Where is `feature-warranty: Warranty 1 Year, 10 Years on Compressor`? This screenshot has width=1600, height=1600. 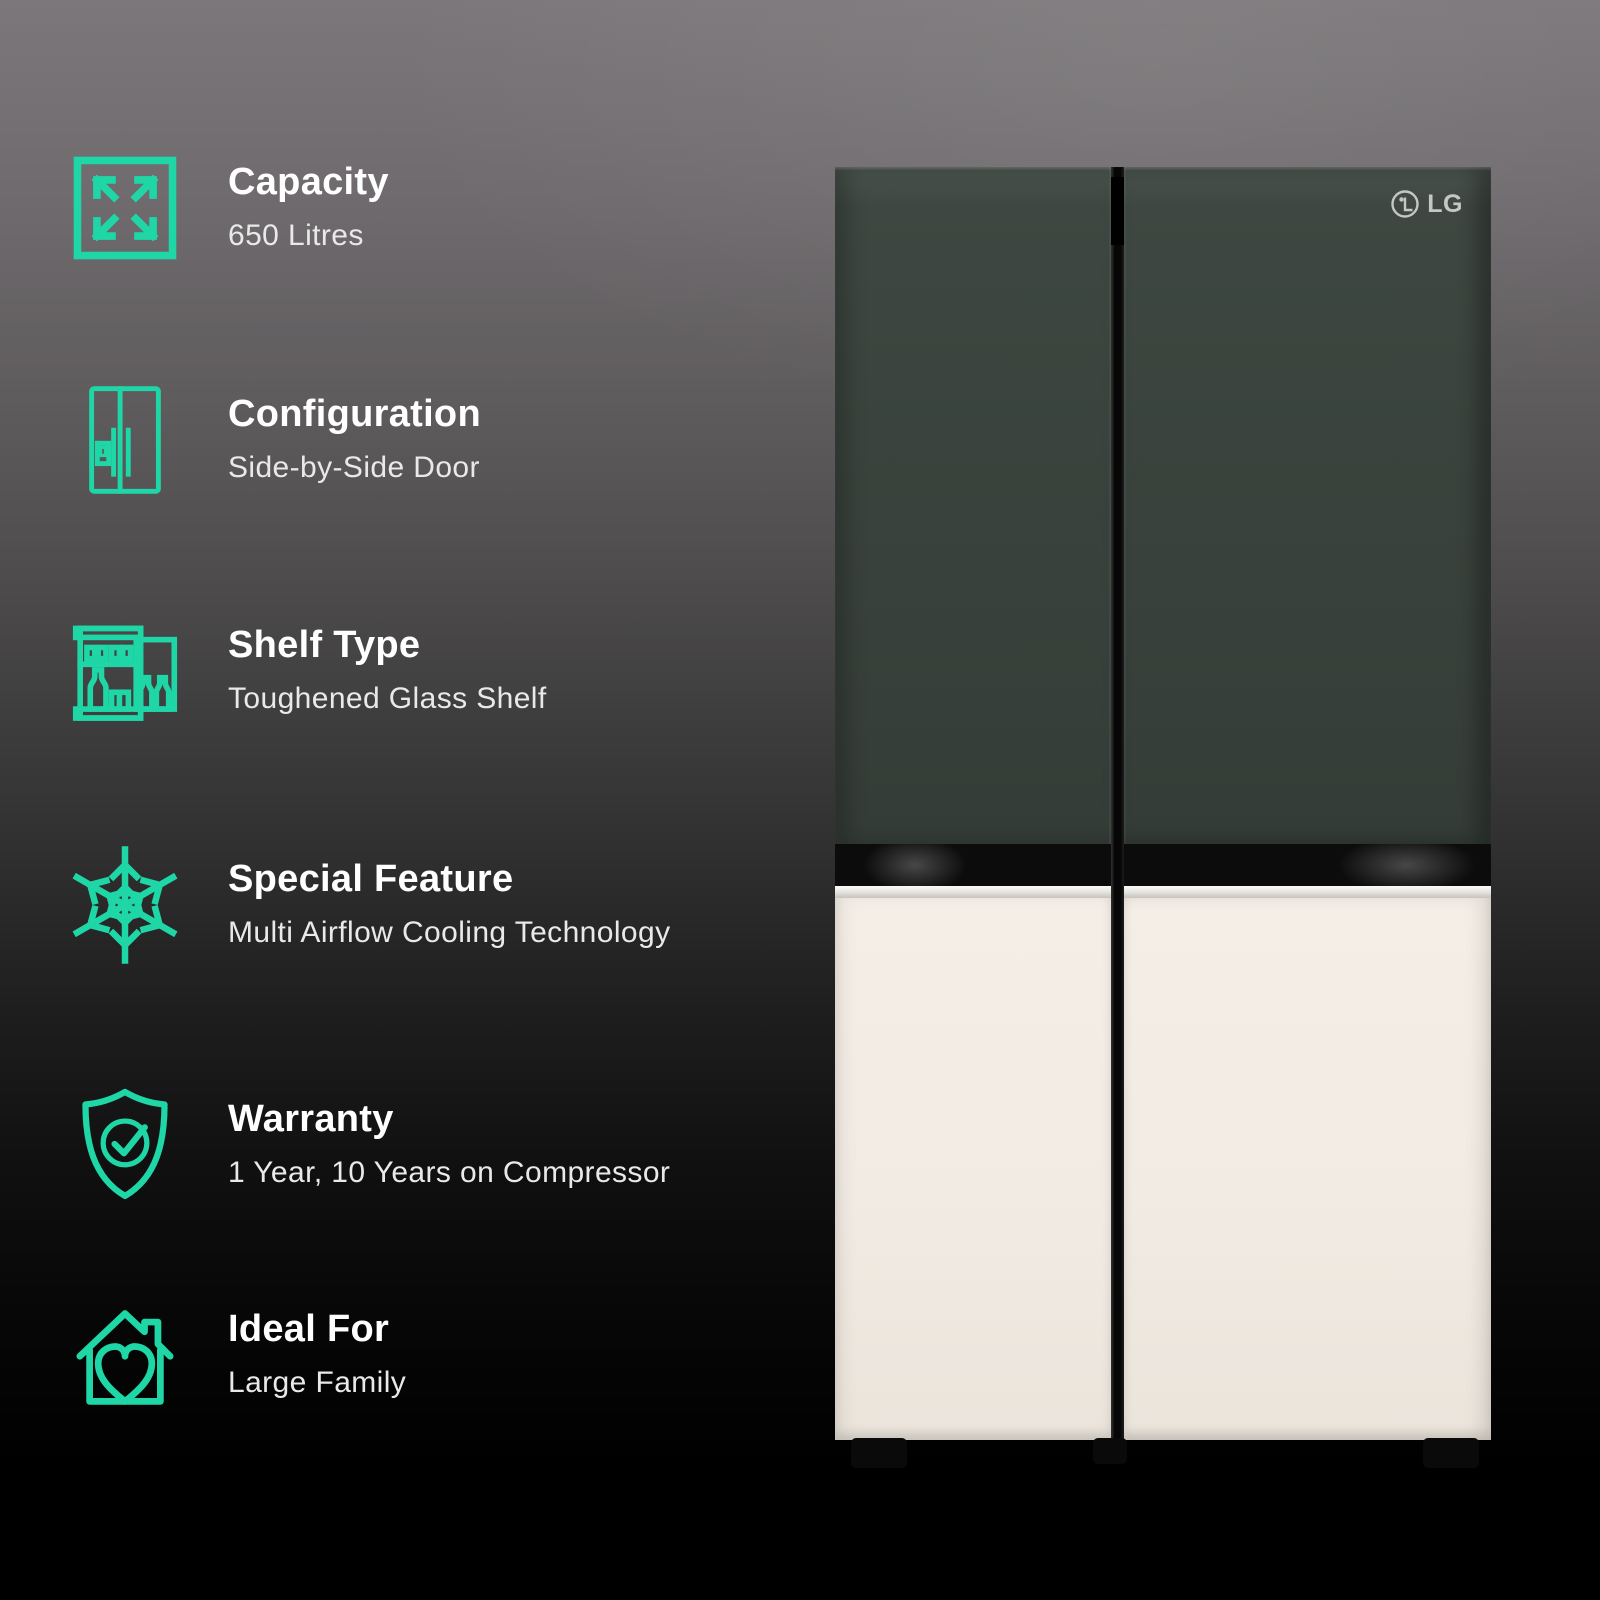
feature-warranty: Warranty 1 Year, 10 Years on Compressor is located at coordinates (367, 1145).